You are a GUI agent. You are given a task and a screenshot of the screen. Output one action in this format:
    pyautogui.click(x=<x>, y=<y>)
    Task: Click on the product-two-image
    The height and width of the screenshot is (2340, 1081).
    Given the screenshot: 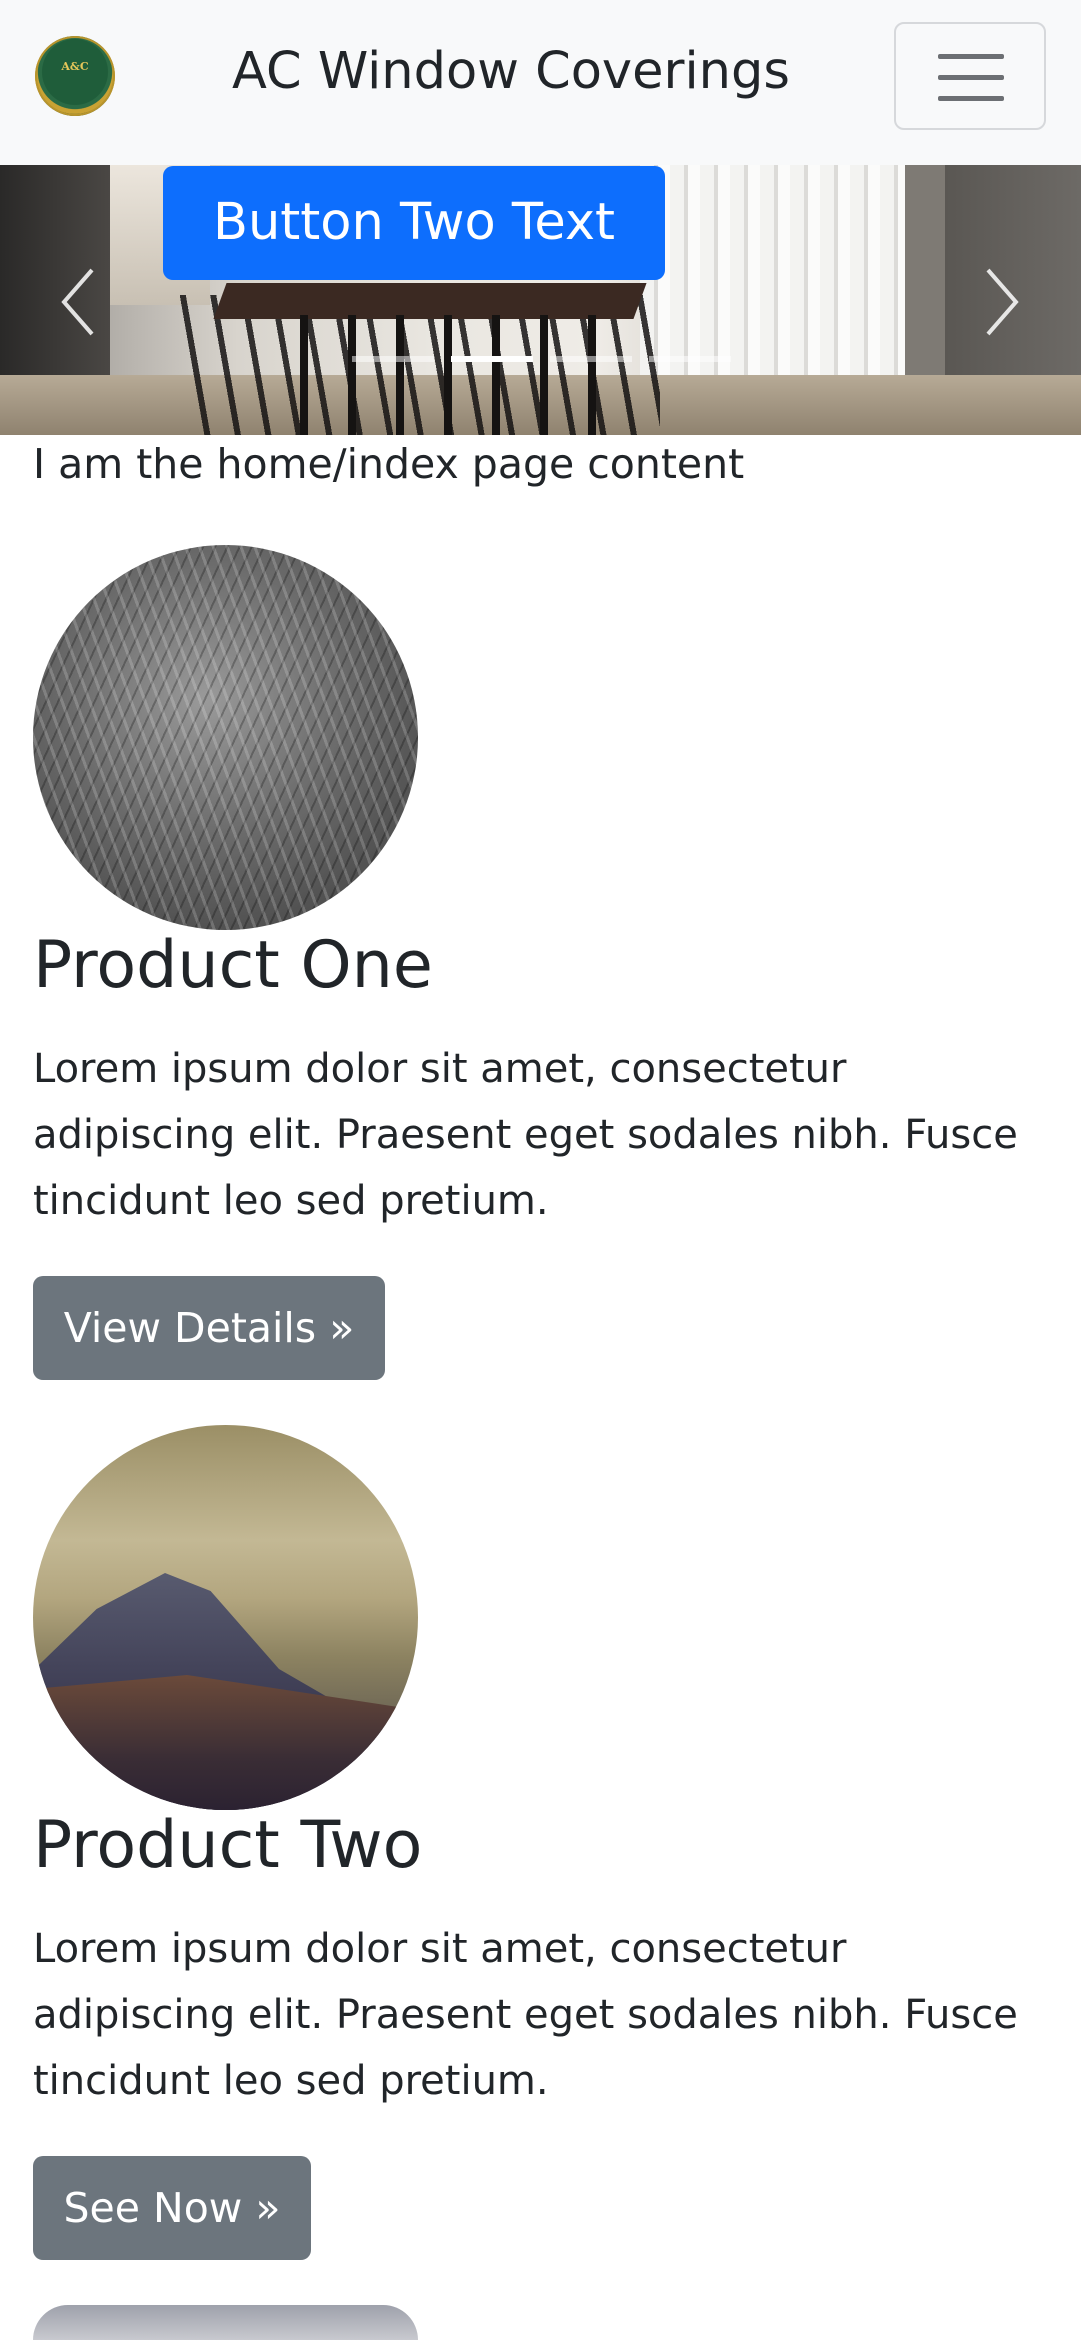 What is the action you would take?
    pyautogui.click(x=225, y=1617)
    